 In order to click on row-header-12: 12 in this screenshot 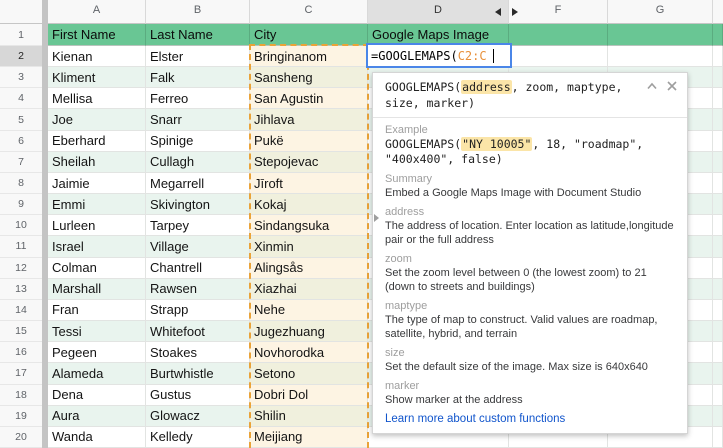, I will do `click(24, 268)`.